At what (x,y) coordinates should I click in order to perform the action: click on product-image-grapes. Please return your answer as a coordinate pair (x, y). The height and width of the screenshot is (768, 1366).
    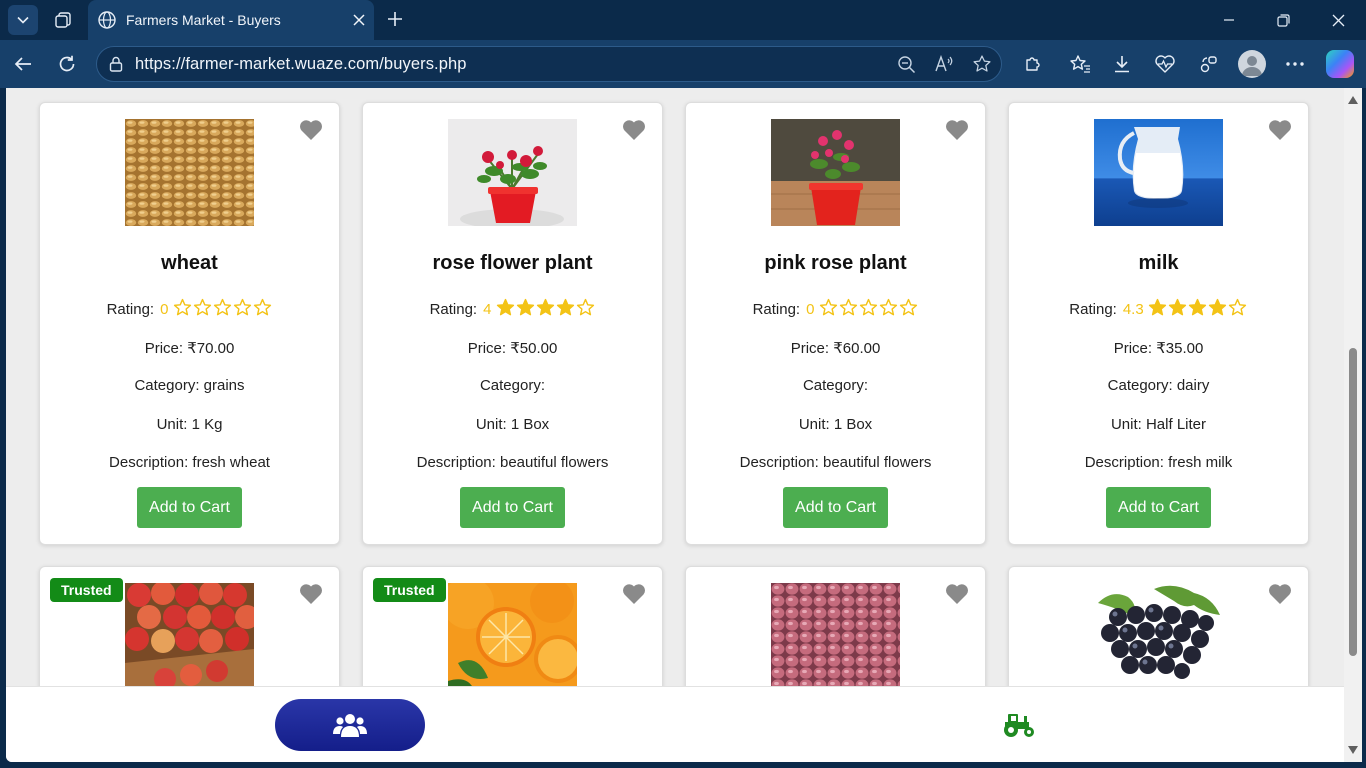
    Looking at the image, I should click on (1158, 636).